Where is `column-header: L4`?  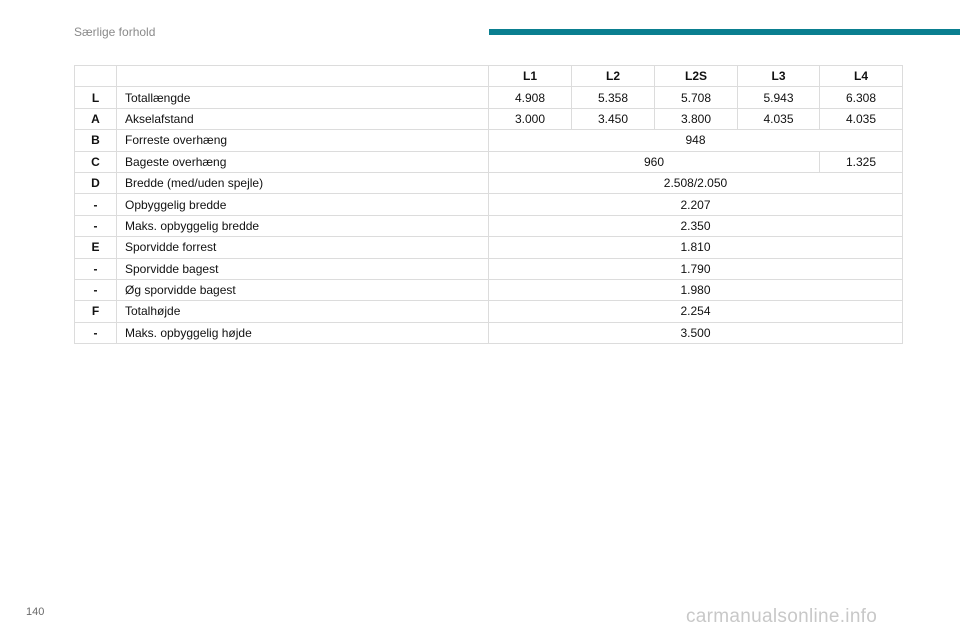
column-header: L4 is located at coordinates (861, 76).